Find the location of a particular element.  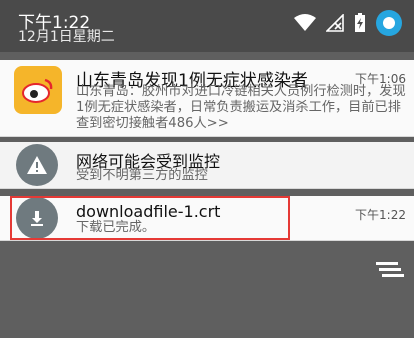

cellular-off-icon is located at coordinates (335, 23).